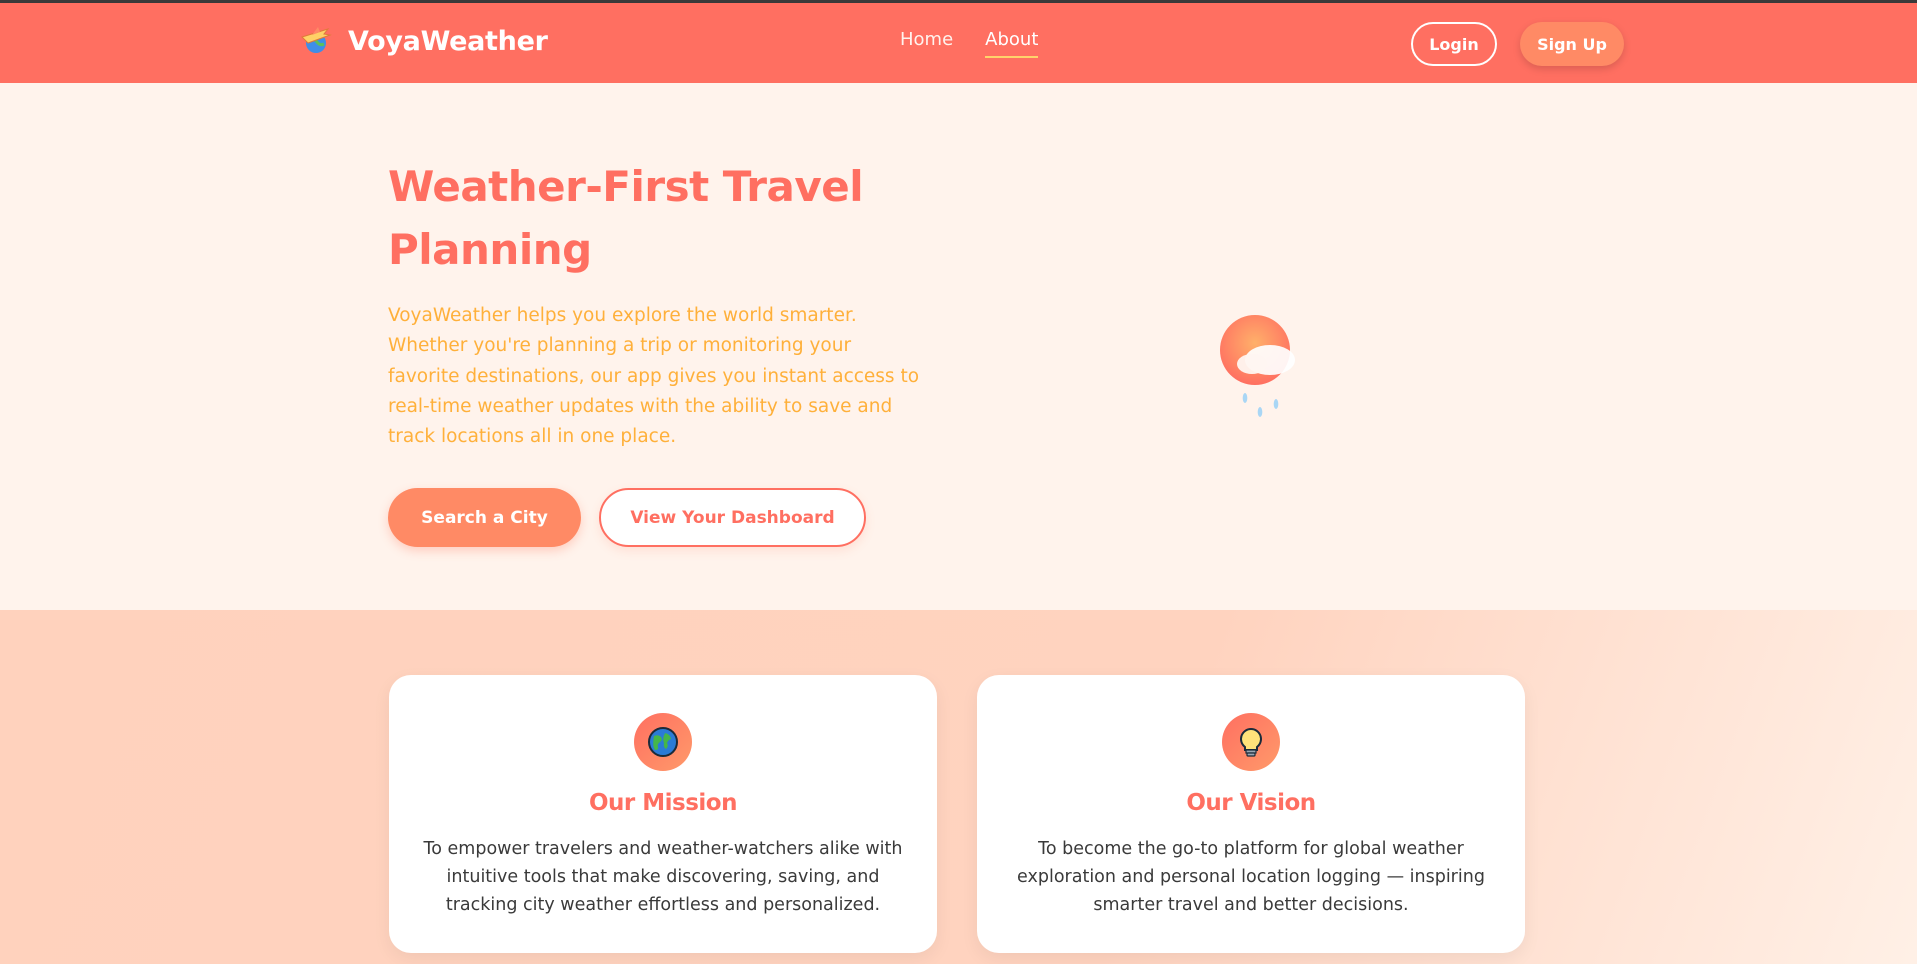 Image resolution: width=1917 pixels, height=964 pixels. I want to click on main-nav: Home About, so click(969, 43).